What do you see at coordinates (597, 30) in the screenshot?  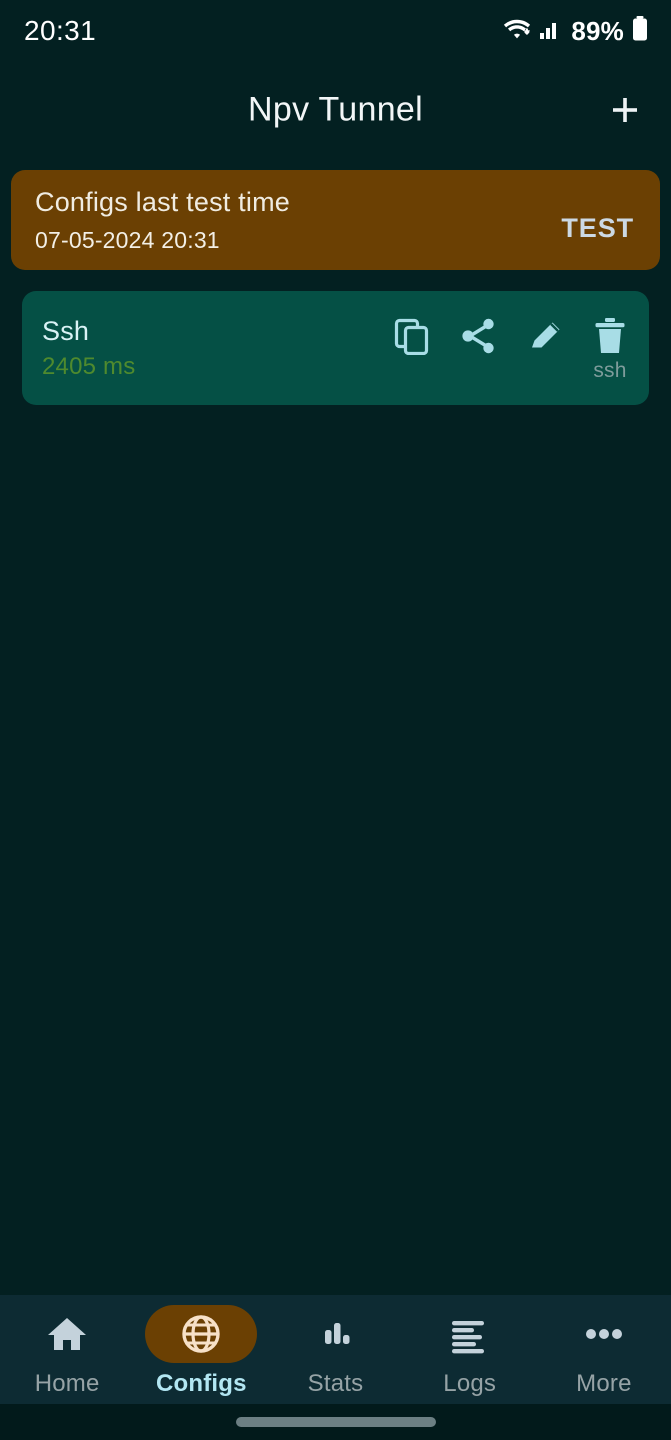 I see `battery-percent-label: 89%` at bounding box center [597, 30].